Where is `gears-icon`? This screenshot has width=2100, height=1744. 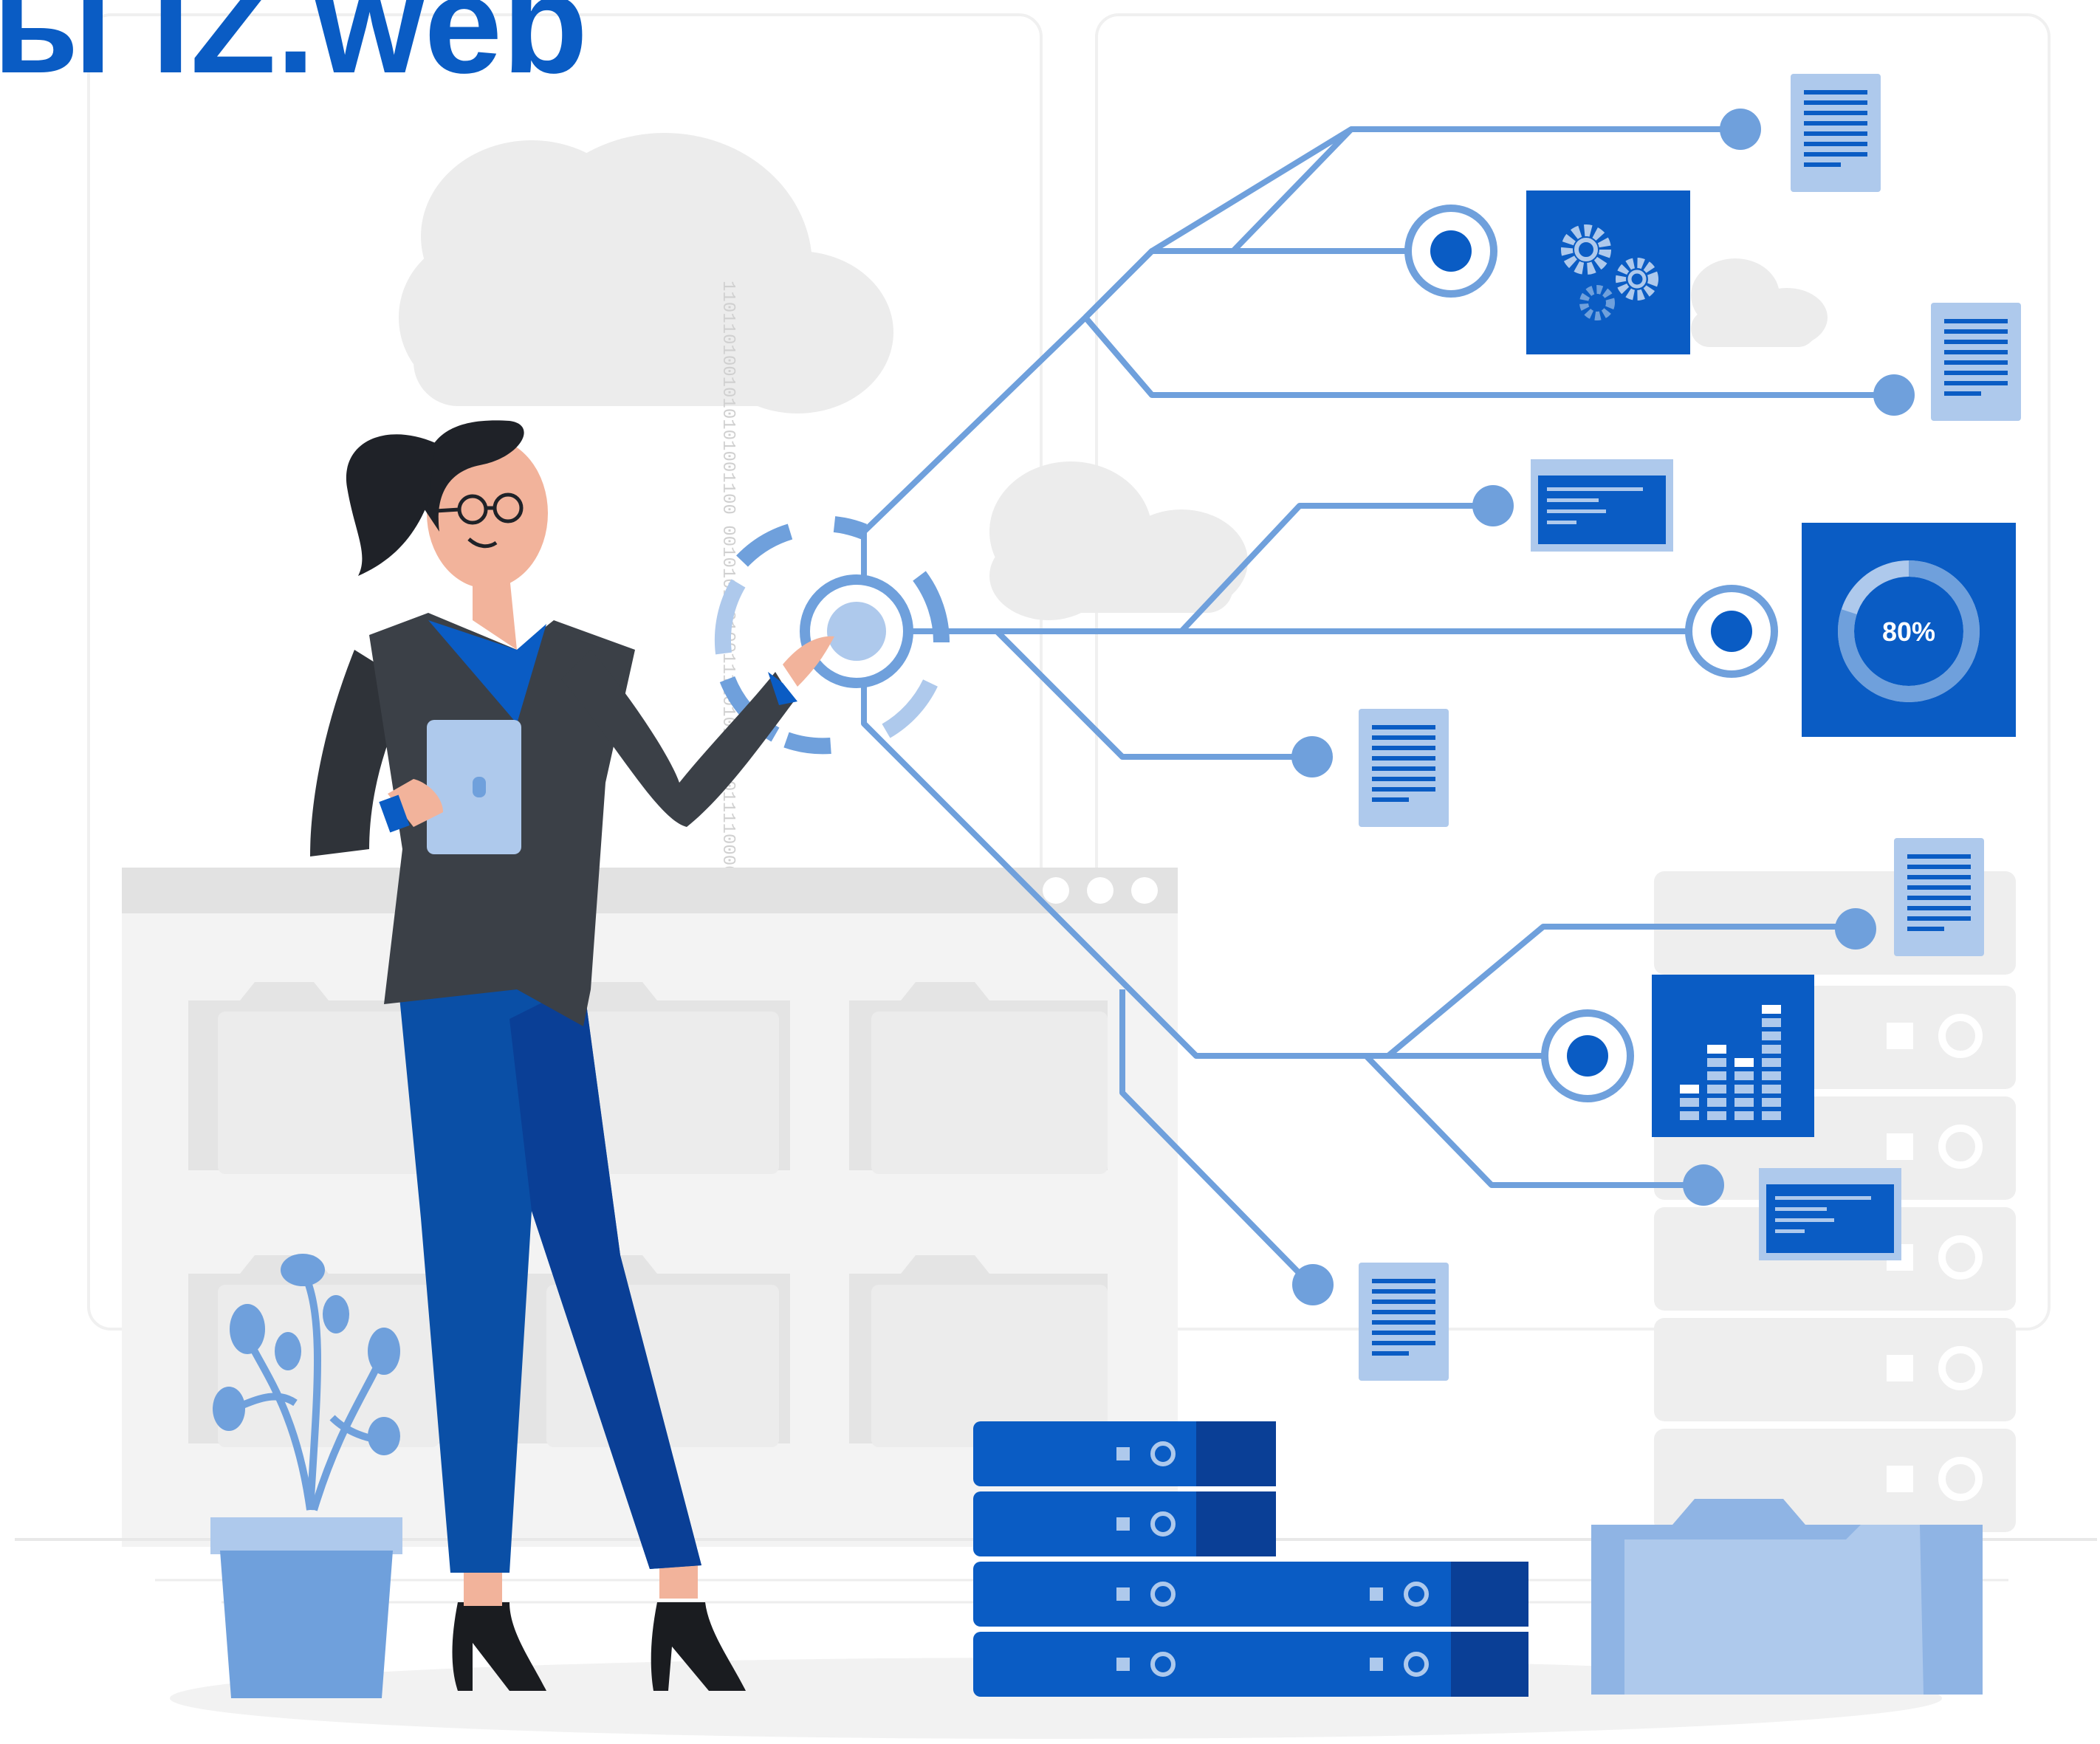 gears-icon is located at coordinates (1608, 272).